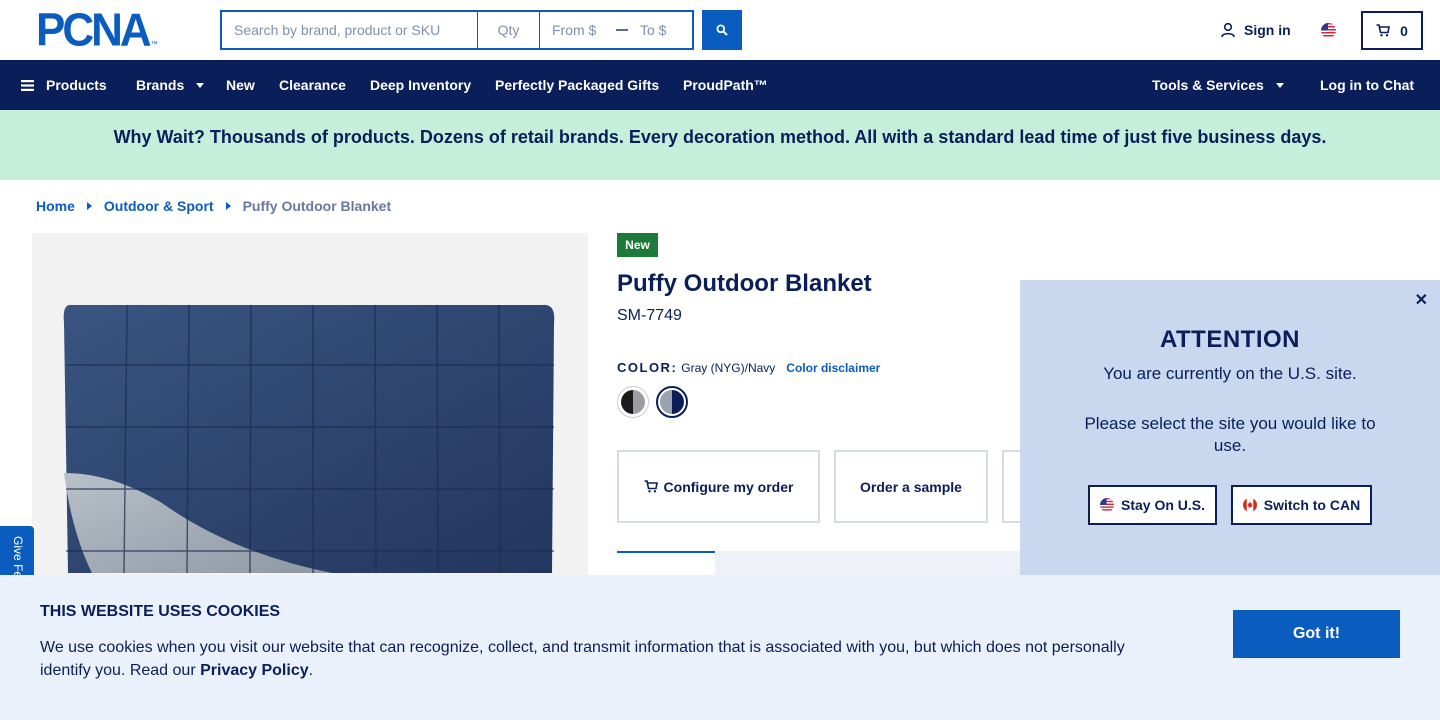 This screenshot has height=720, width=1440. Describe the element at coordinates (664, 30) in the screenshot. I see `price-to-input: To $` at that location.